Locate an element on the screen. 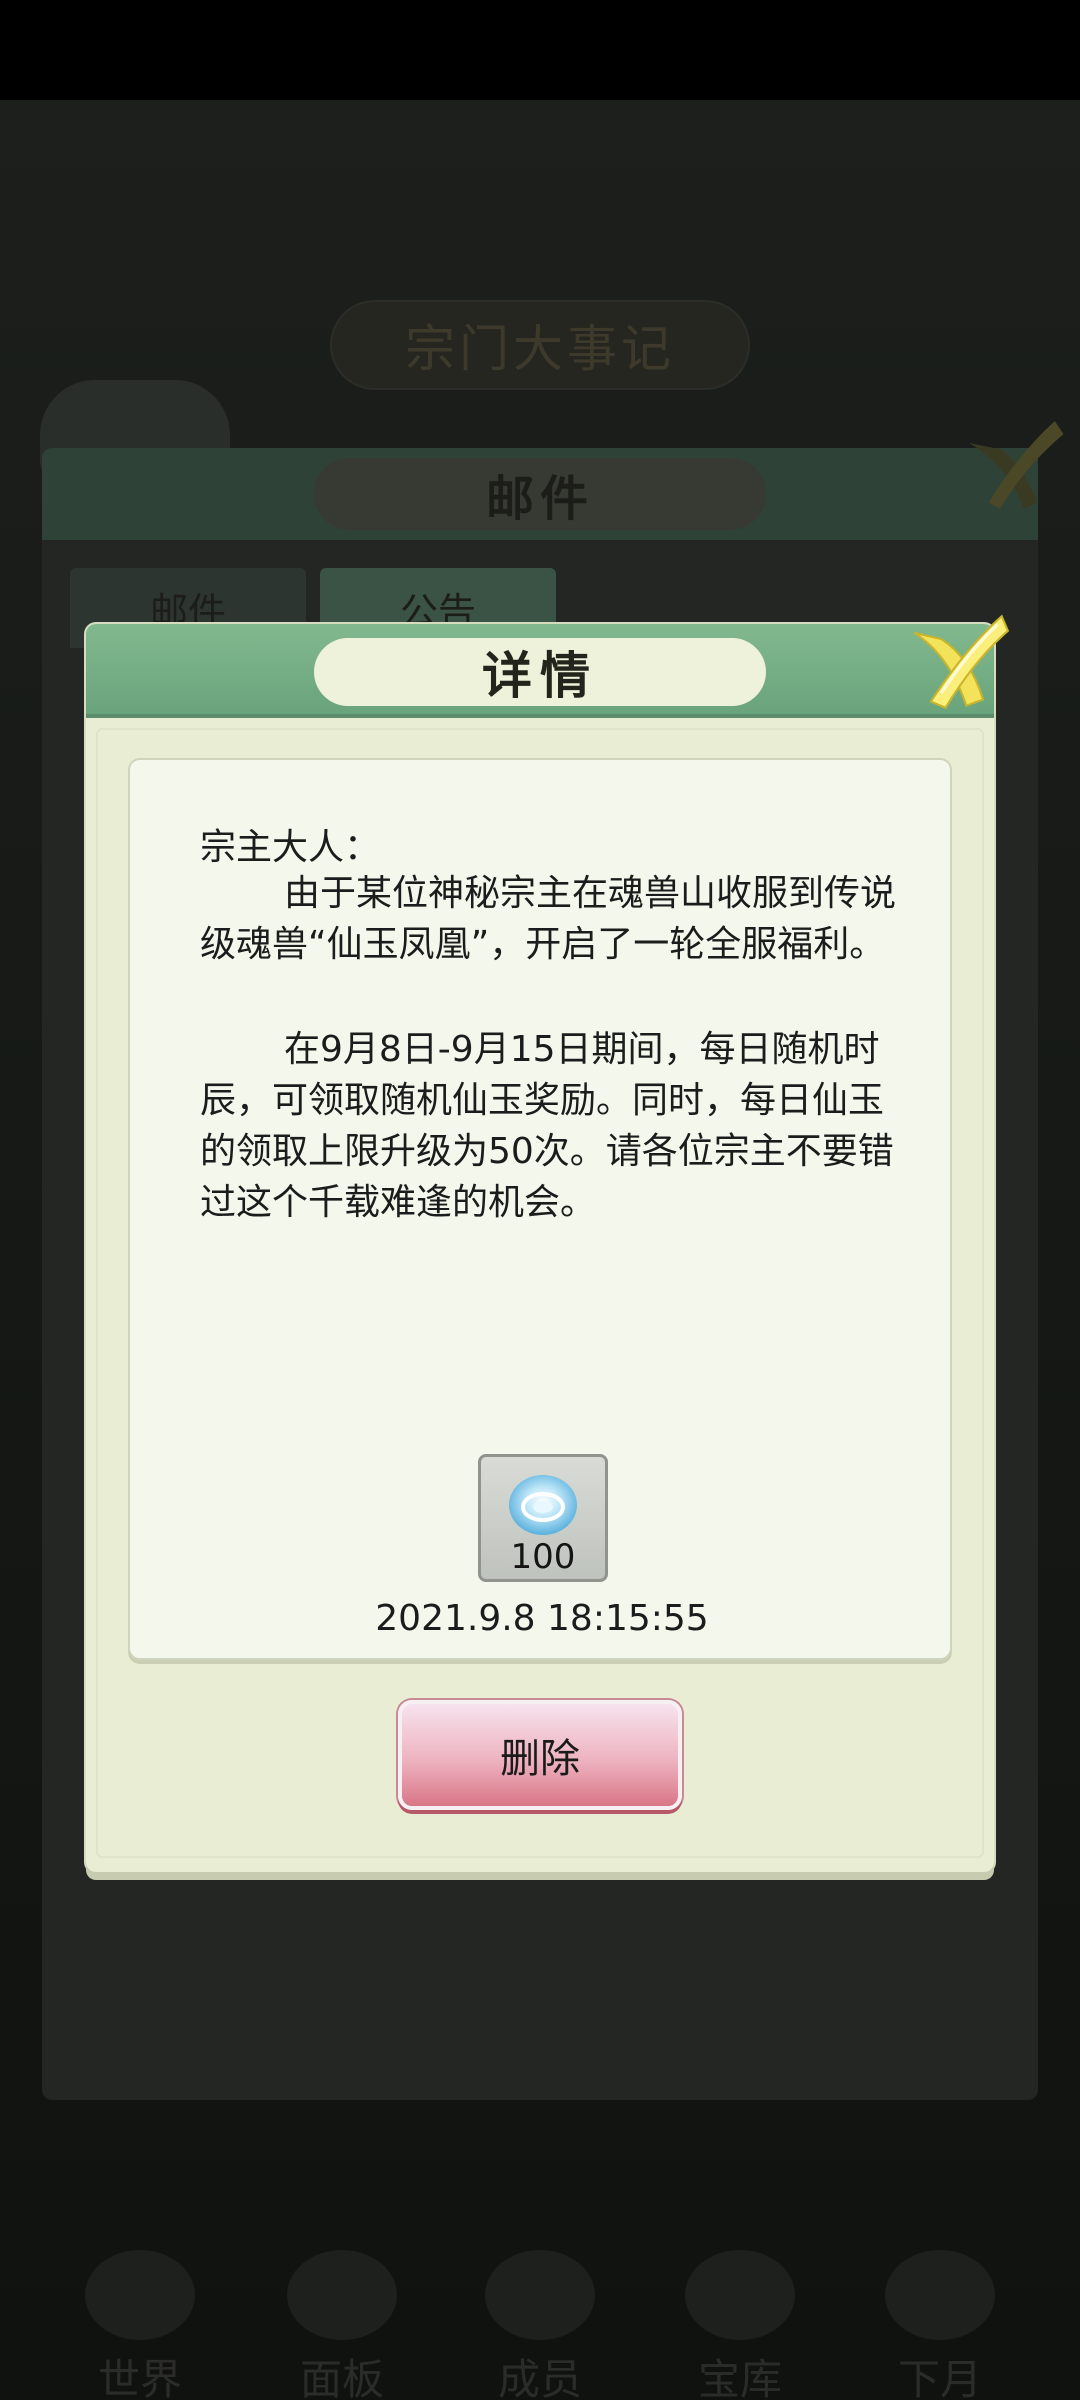 The height and width of the screenshot is (2400, 1080). members-icon is located at coordinates (540, 2295).